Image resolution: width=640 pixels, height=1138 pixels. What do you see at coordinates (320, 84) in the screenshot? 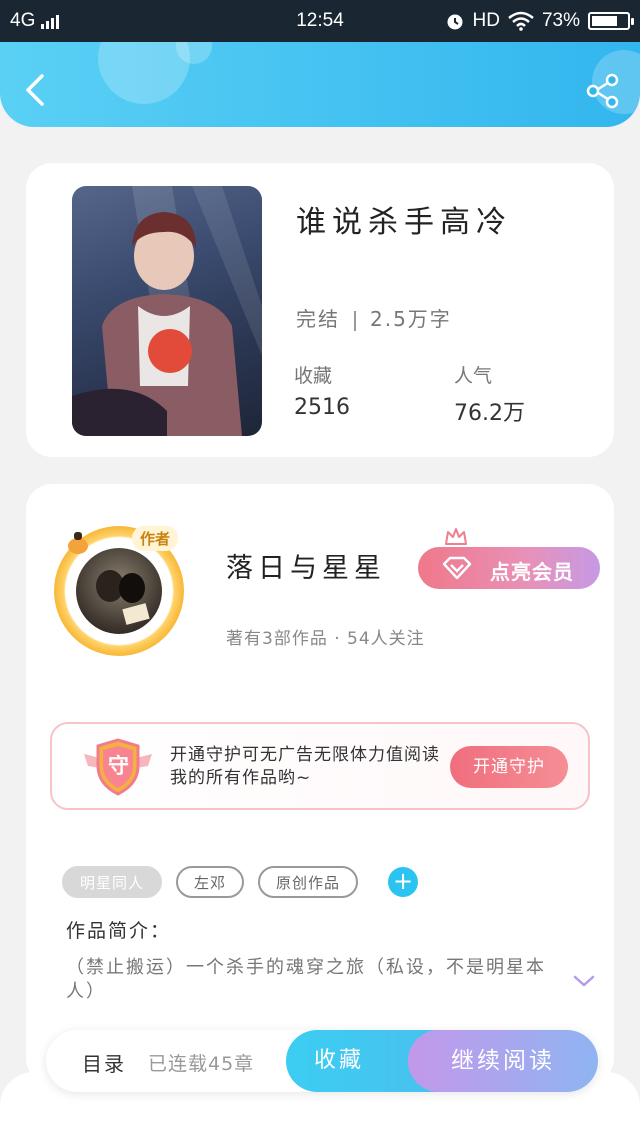
I see `header-bar` at bounding box center [320, 84].